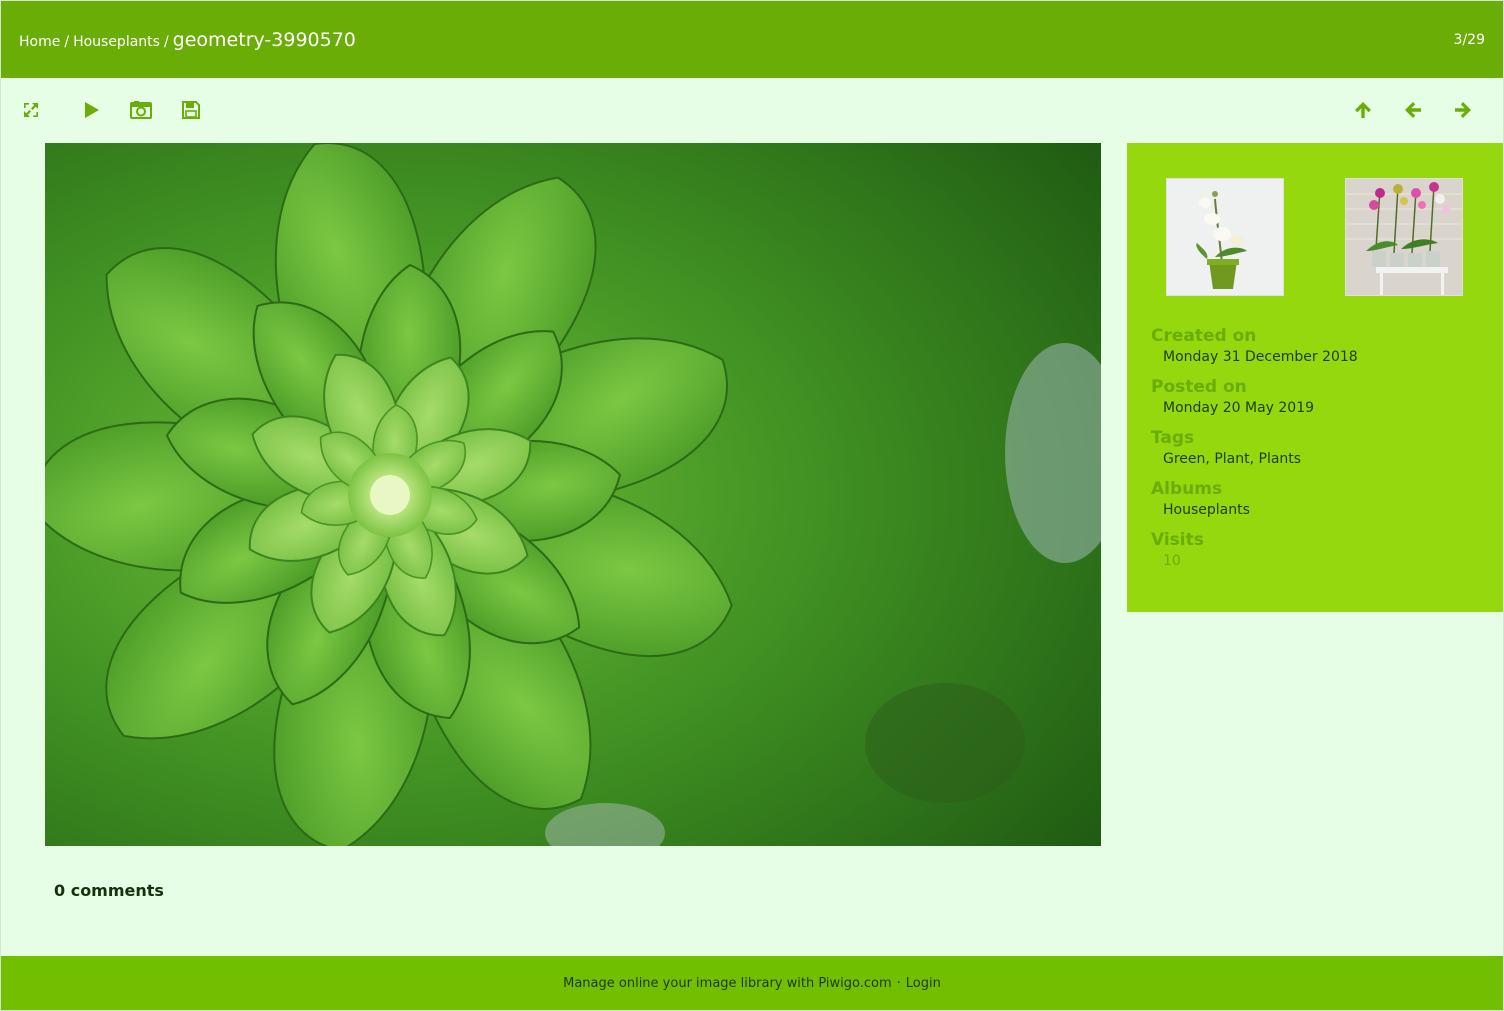 Image resolution: width=1504 pixels, height=1011 pixels. Describe the element at coordinates (264, 39) in the screenshot. I see `page-title: geometry-3990570` at that location.